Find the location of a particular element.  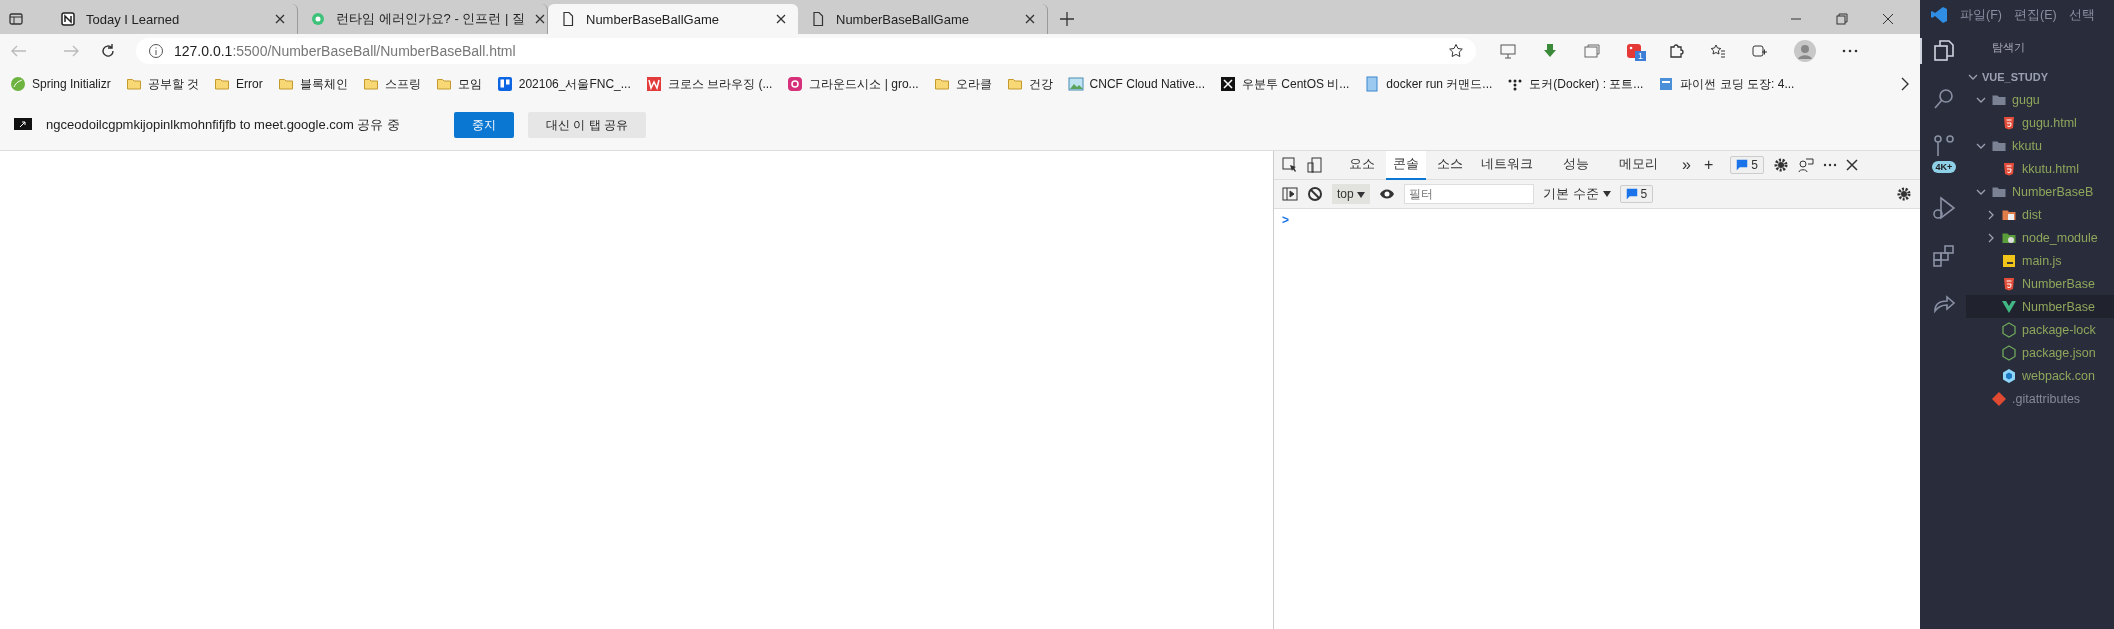

cube-icon is located at coordinates (2009, 375).